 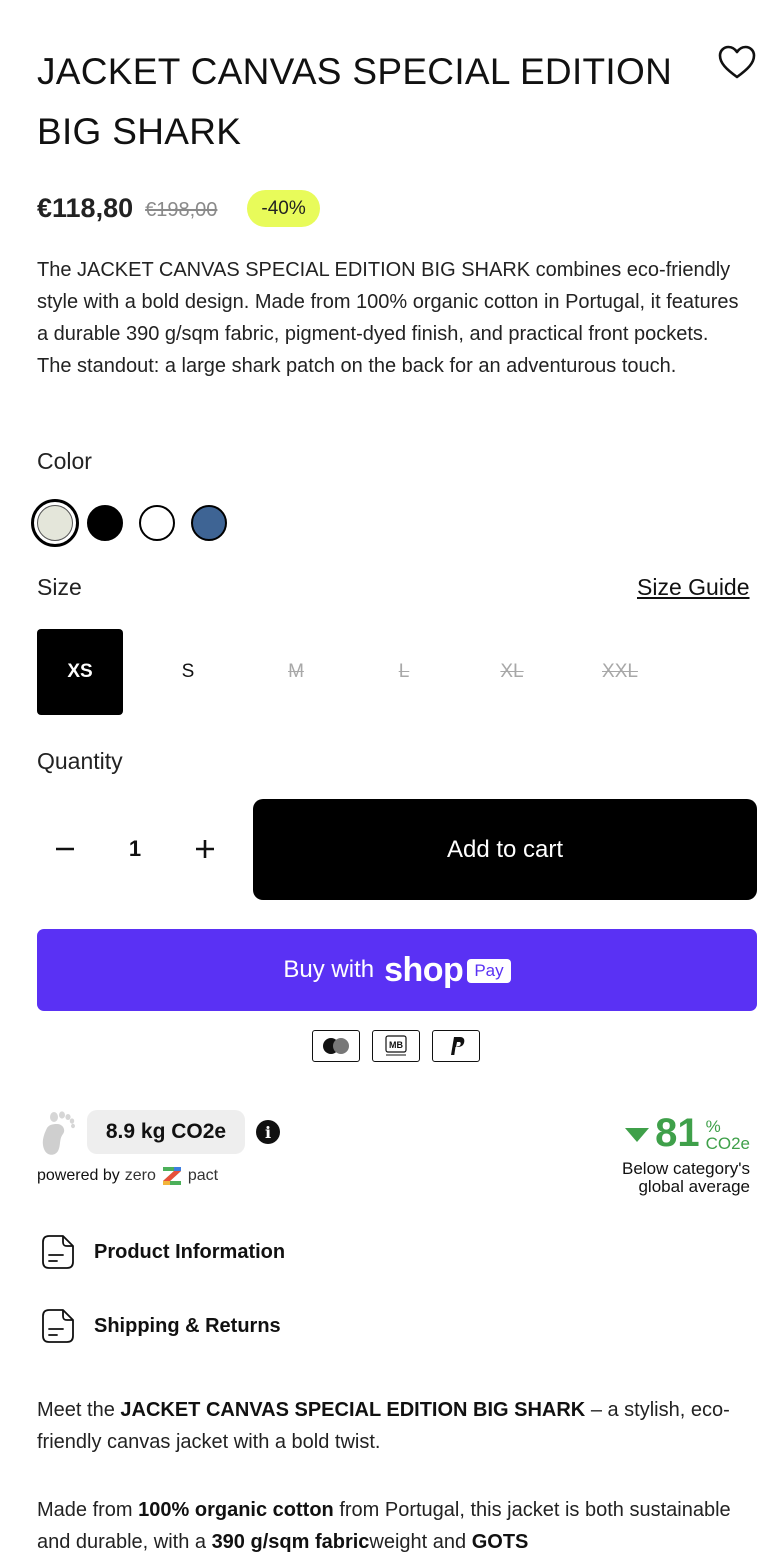 I want to click on size-options: XS S M L XL XXL, so click(x=361, y=672).